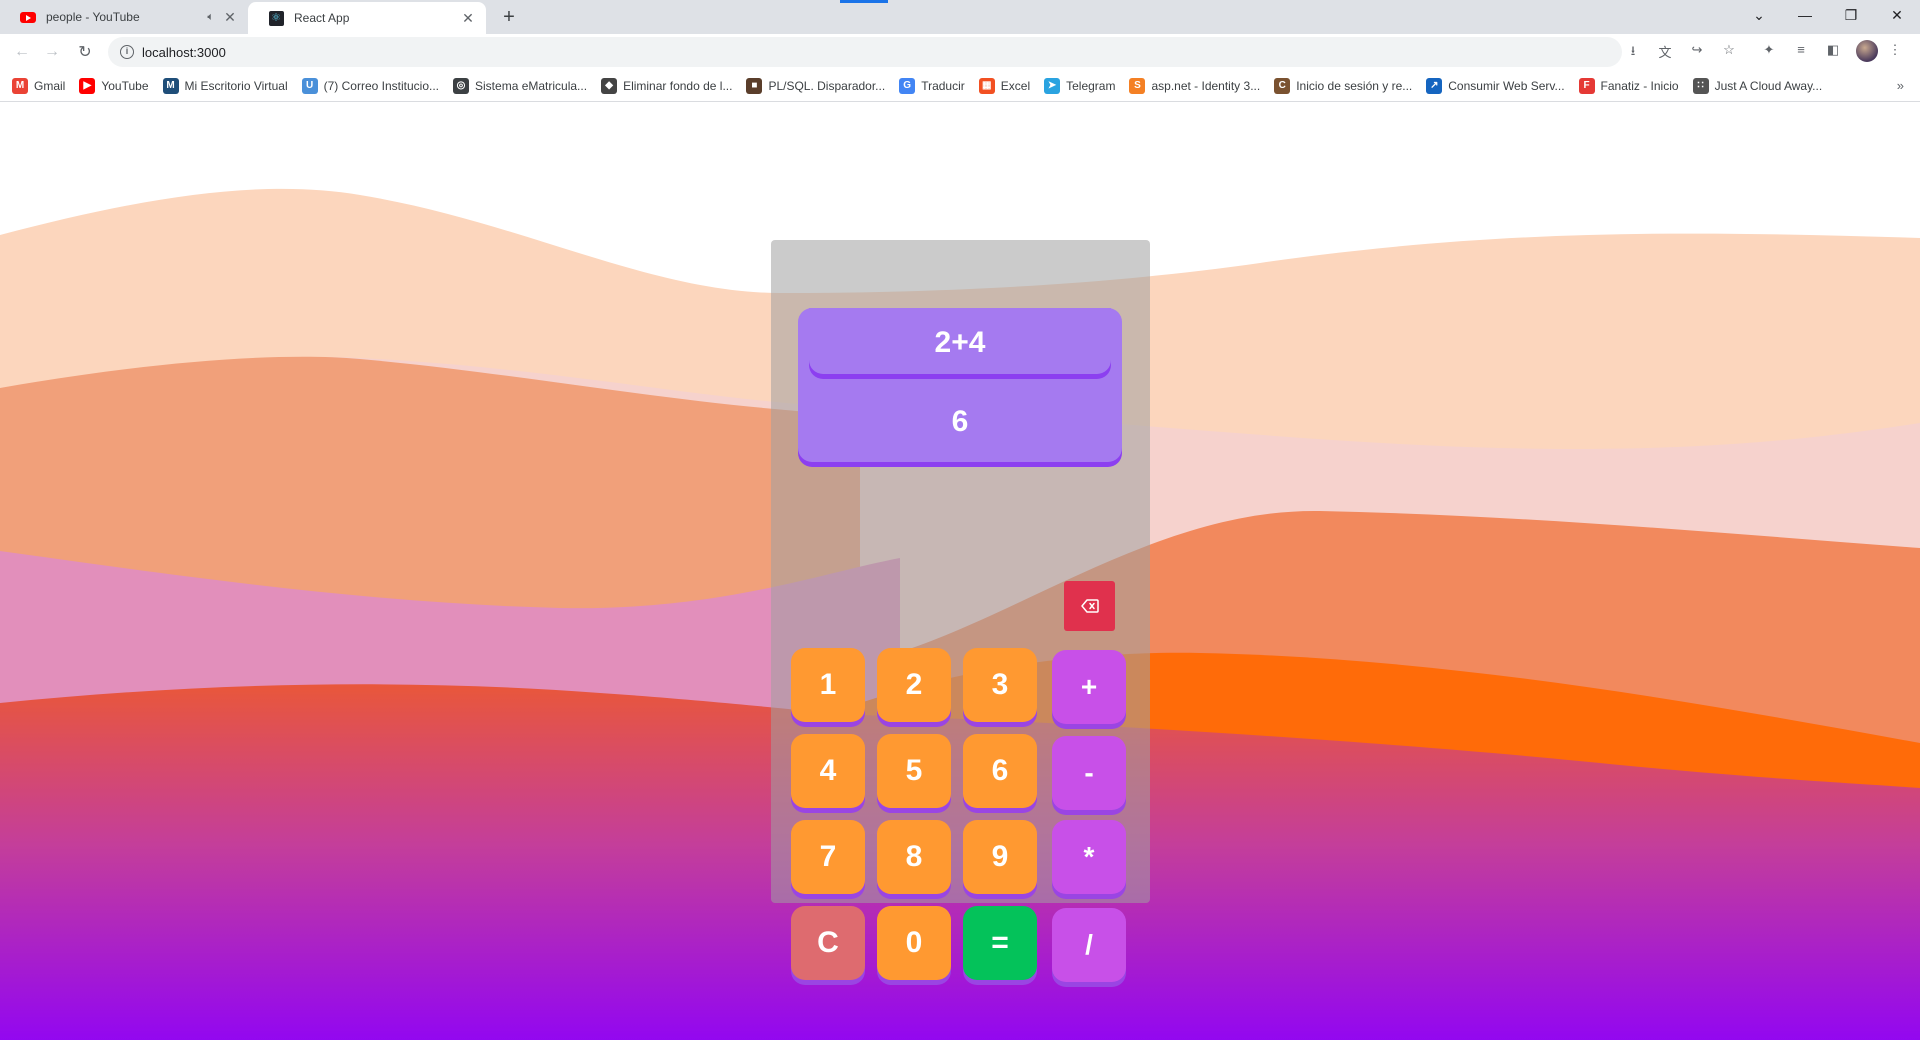 This screenshot has height=1040, width=1920. I want to click on bookmark-item: ➤ Telegram, so click(1080, 85).